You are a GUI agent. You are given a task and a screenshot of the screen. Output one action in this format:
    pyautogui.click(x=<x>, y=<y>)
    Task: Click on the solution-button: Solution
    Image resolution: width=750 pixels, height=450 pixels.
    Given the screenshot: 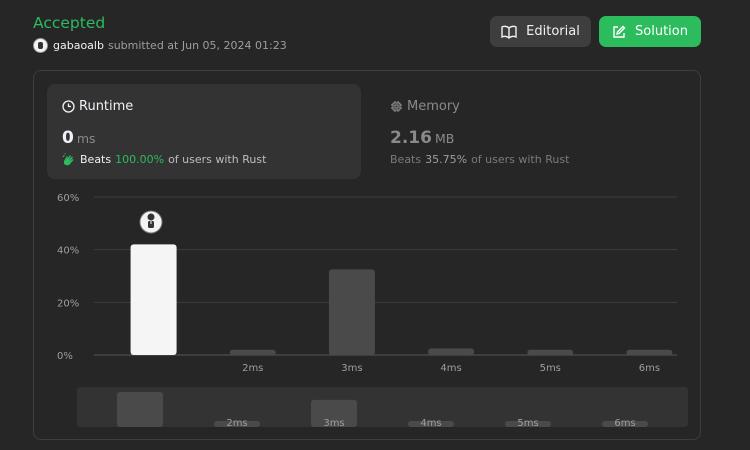 What is the action you would take?
    pyautogui.click(x=650, y=31)
    